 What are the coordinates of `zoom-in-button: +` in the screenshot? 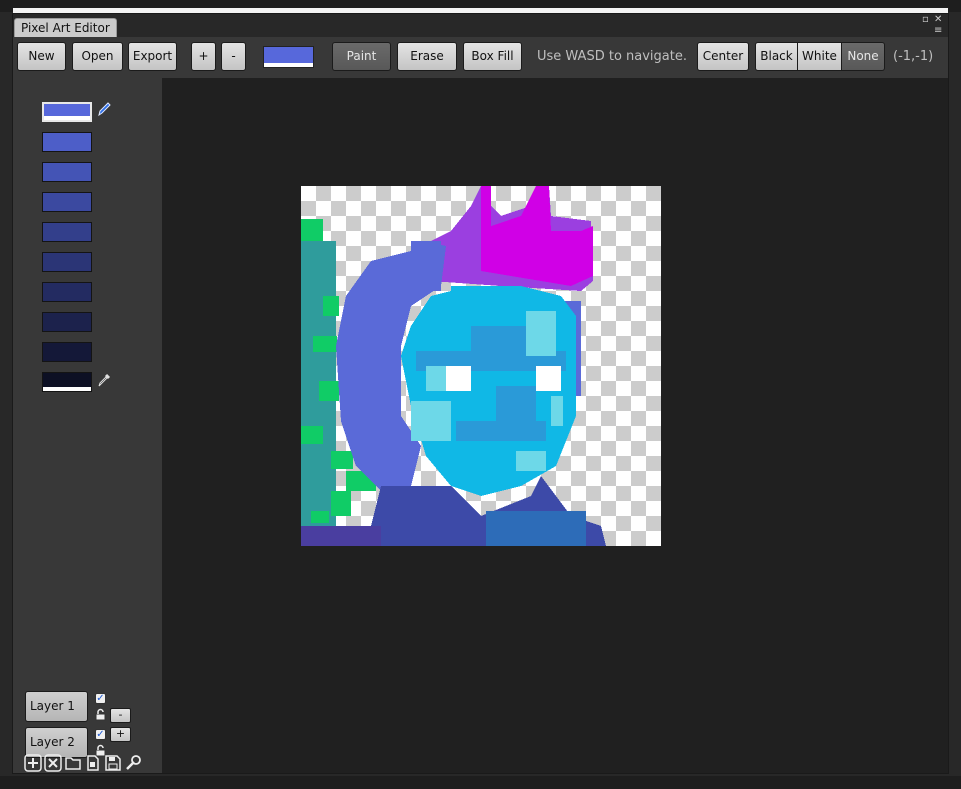 It's located at (203, 56).